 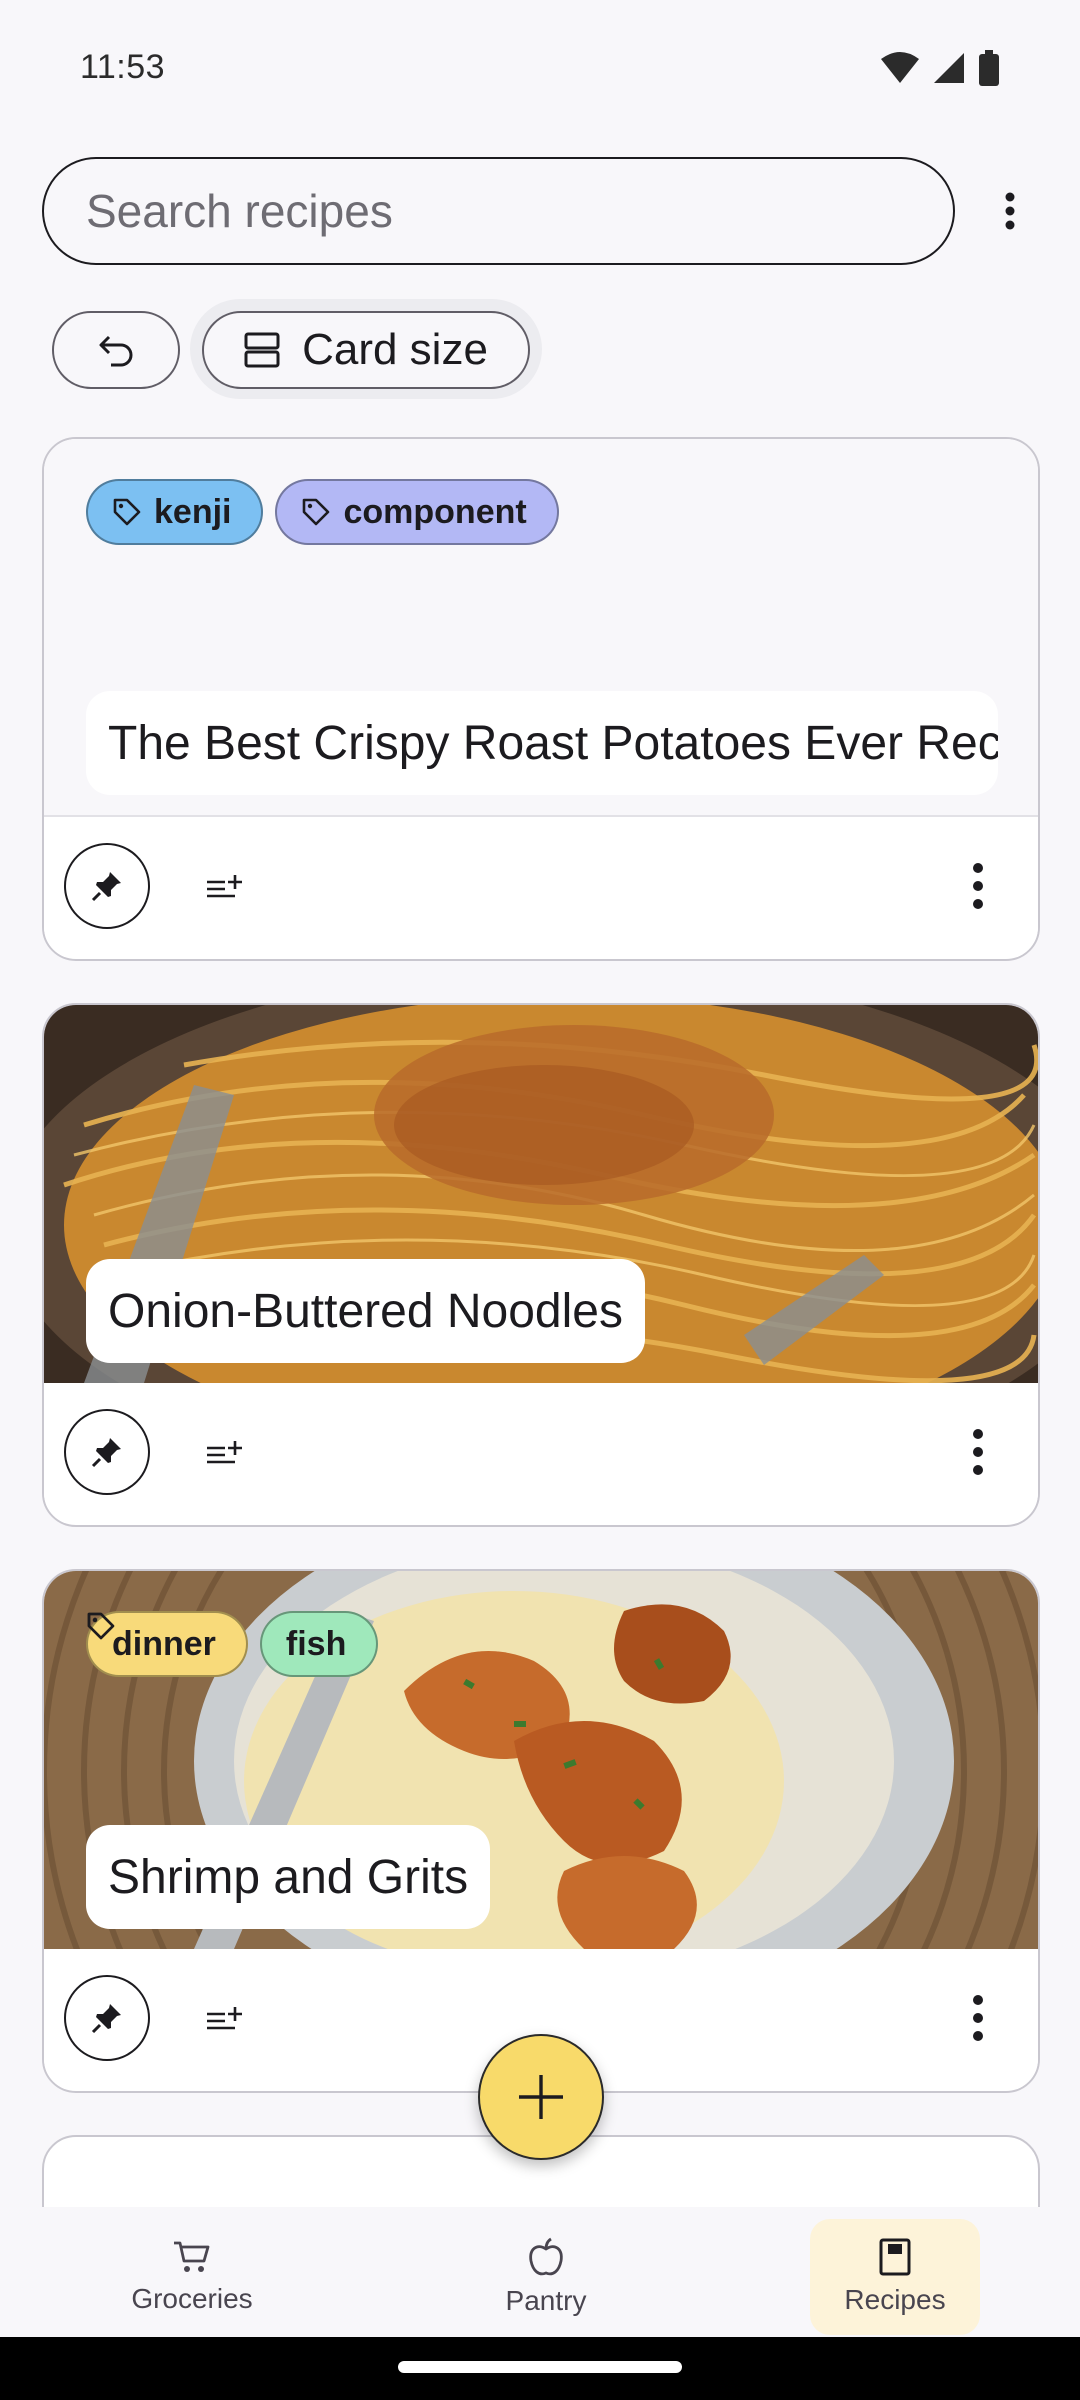 What do you see at coordinates (546, 2277) in the screenshot?
I see `nav-item-pantry: Pantry` at bounding box center [546, 2277].